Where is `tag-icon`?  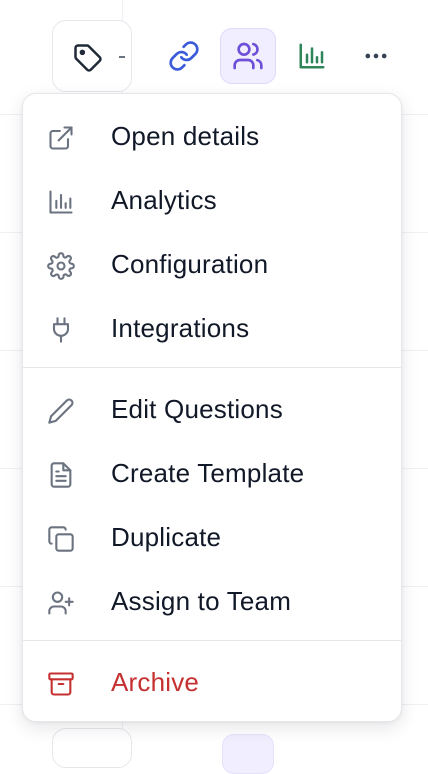
tag-icon is located at coordinates (88, 58).